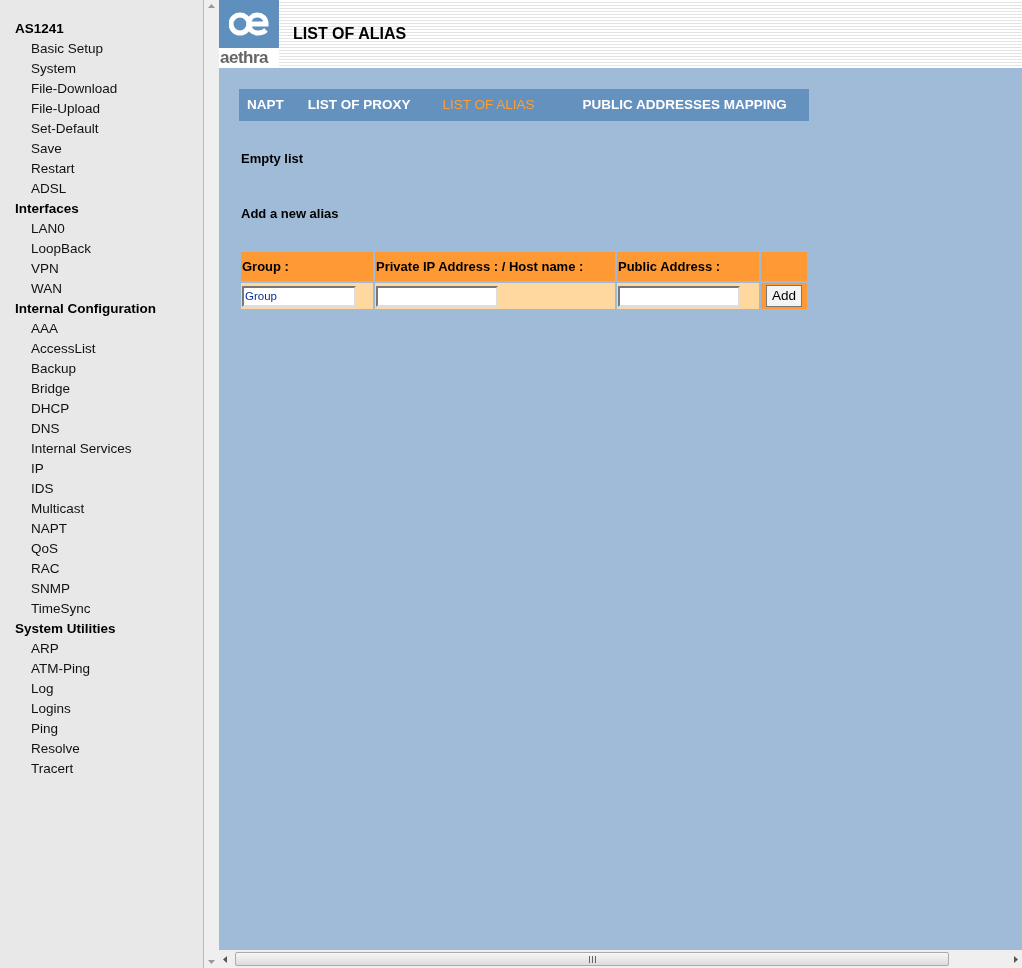 The width and height of the screenshot is (1022, 968). Describe the element at coordinates (46, 289) in the screenshot. I see `sidebar-link: WAN` at that location.